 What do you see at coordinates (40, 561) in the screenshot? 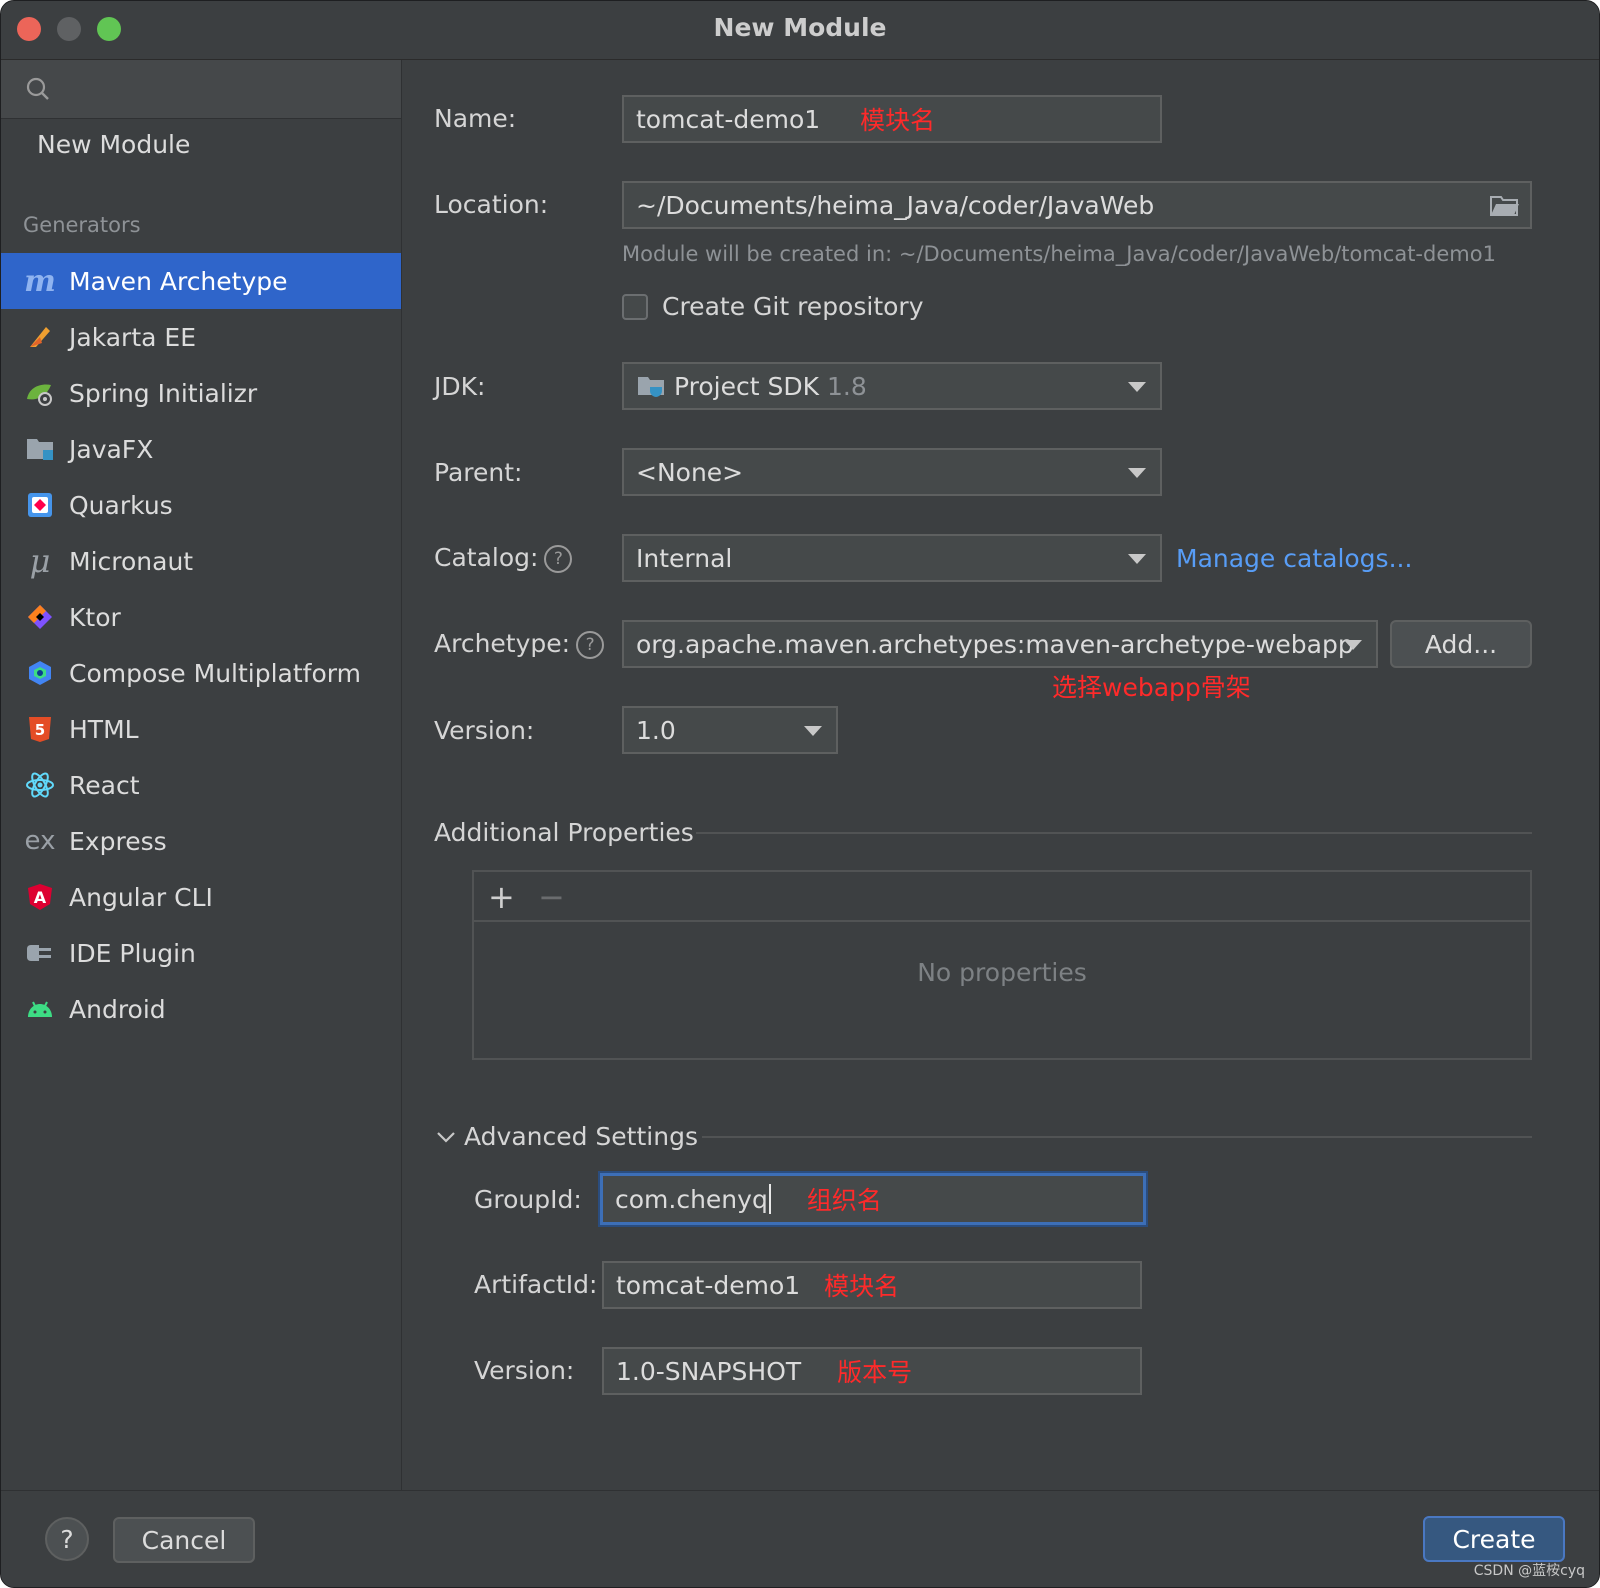
I see `micronaut-icon: μ` at bounding box center [40, 561].